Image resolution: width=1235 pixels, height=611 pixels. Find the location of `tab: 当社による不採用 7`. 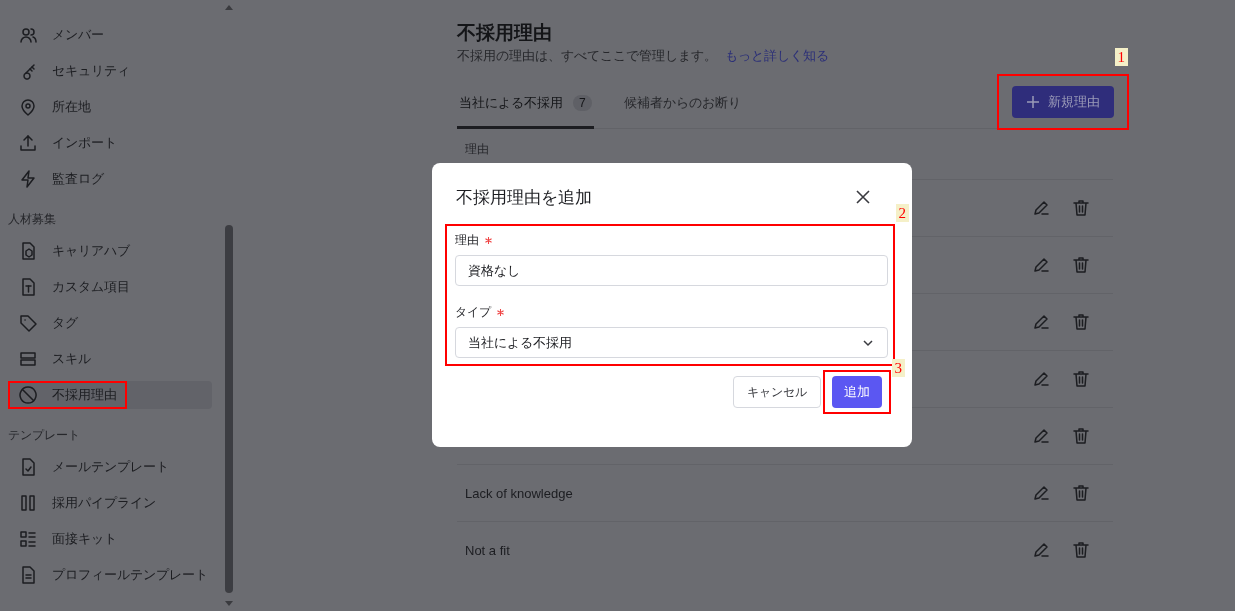

tab: 当社による不採用 7 is located at coordinates (525, 104).